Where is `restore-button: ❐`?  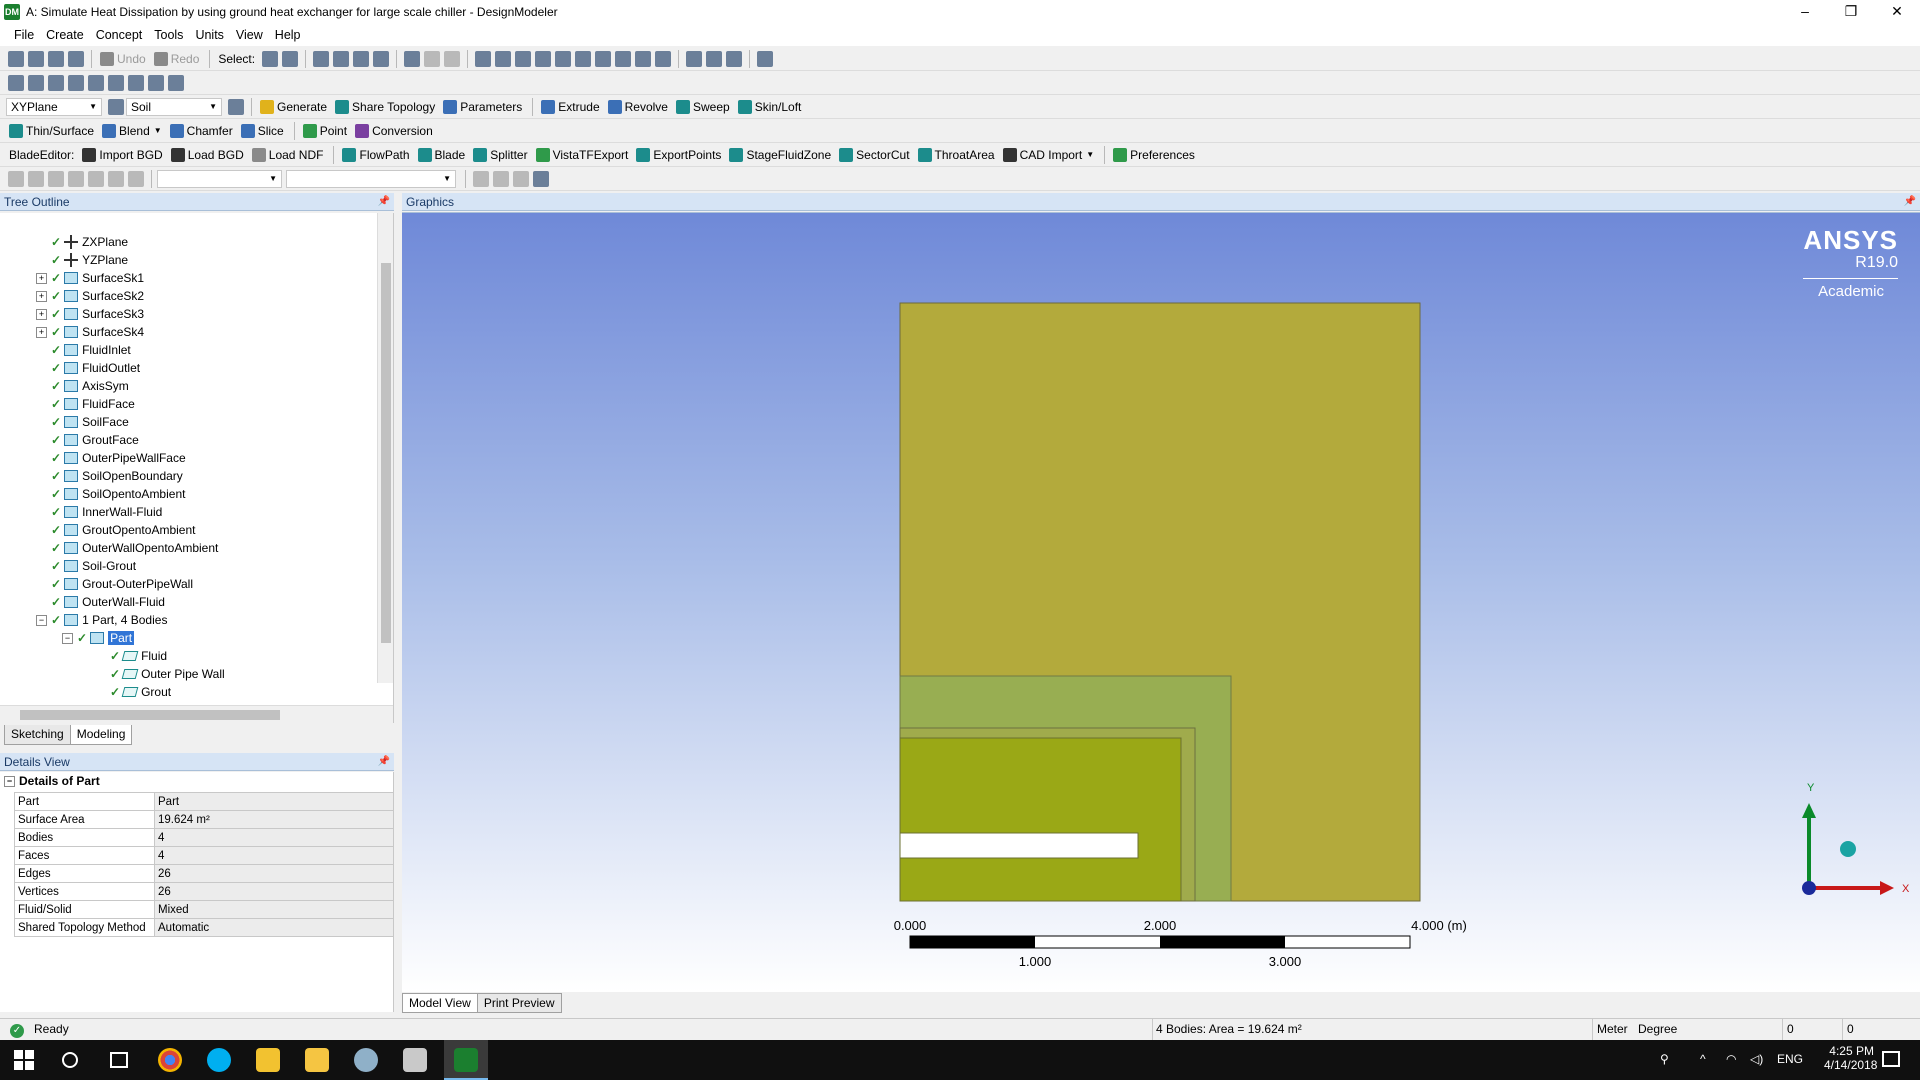 restore-button: ❐ is located at coordinates (1851, 12).